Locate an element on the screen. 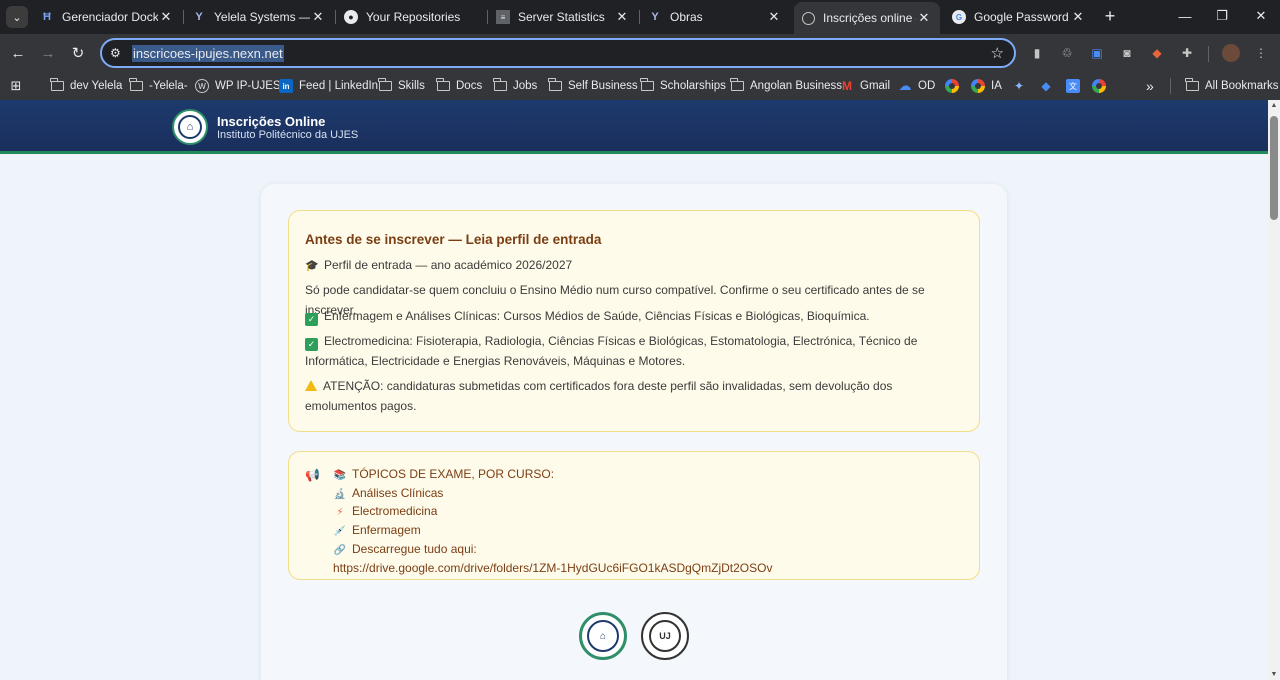  gmail-icon: M is located at coordinates (847, 86).